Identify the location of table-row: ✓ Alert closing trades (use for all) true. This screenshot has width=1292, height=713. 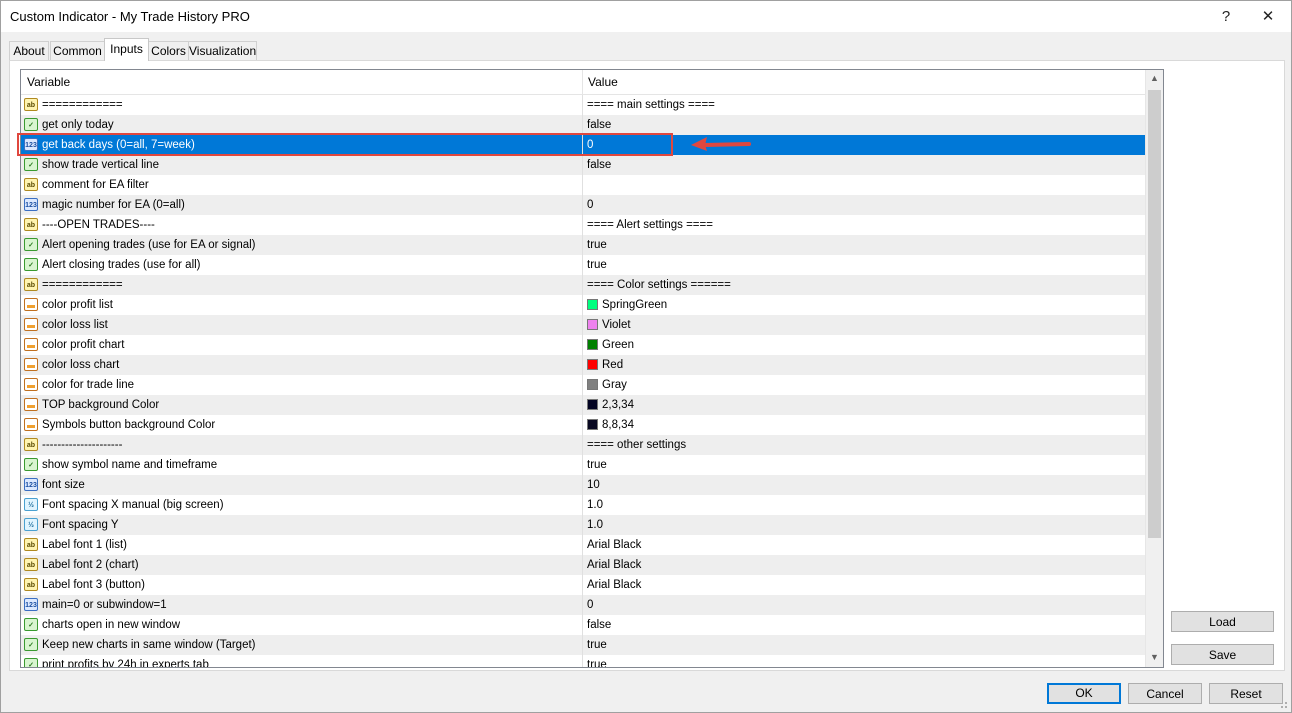
(583, 265).